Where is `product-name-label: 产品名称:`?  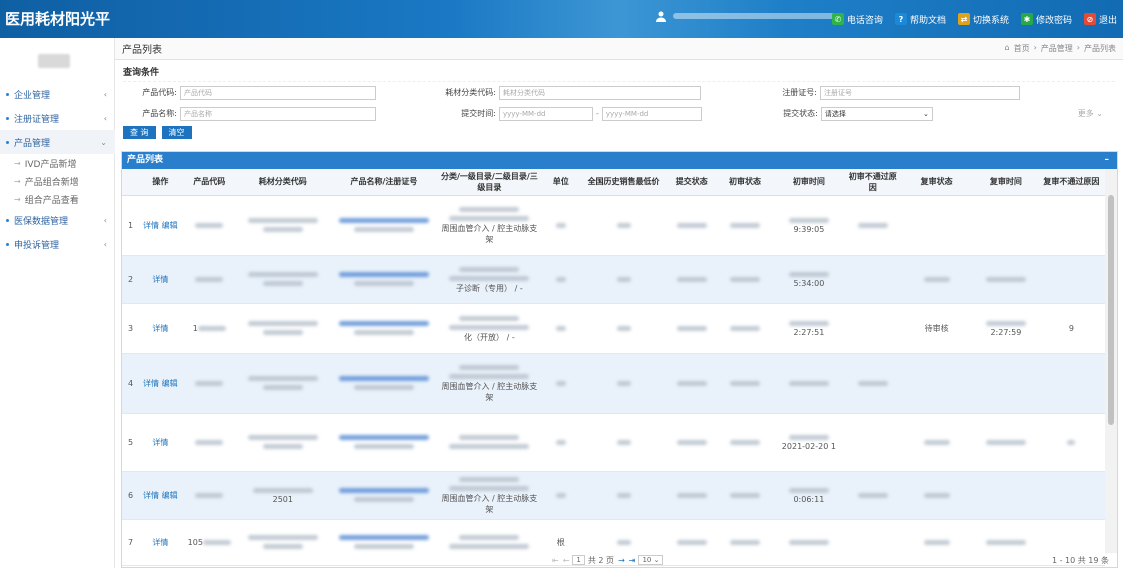 product-name-label: 产品名称: is located at coordinates (159, 113).